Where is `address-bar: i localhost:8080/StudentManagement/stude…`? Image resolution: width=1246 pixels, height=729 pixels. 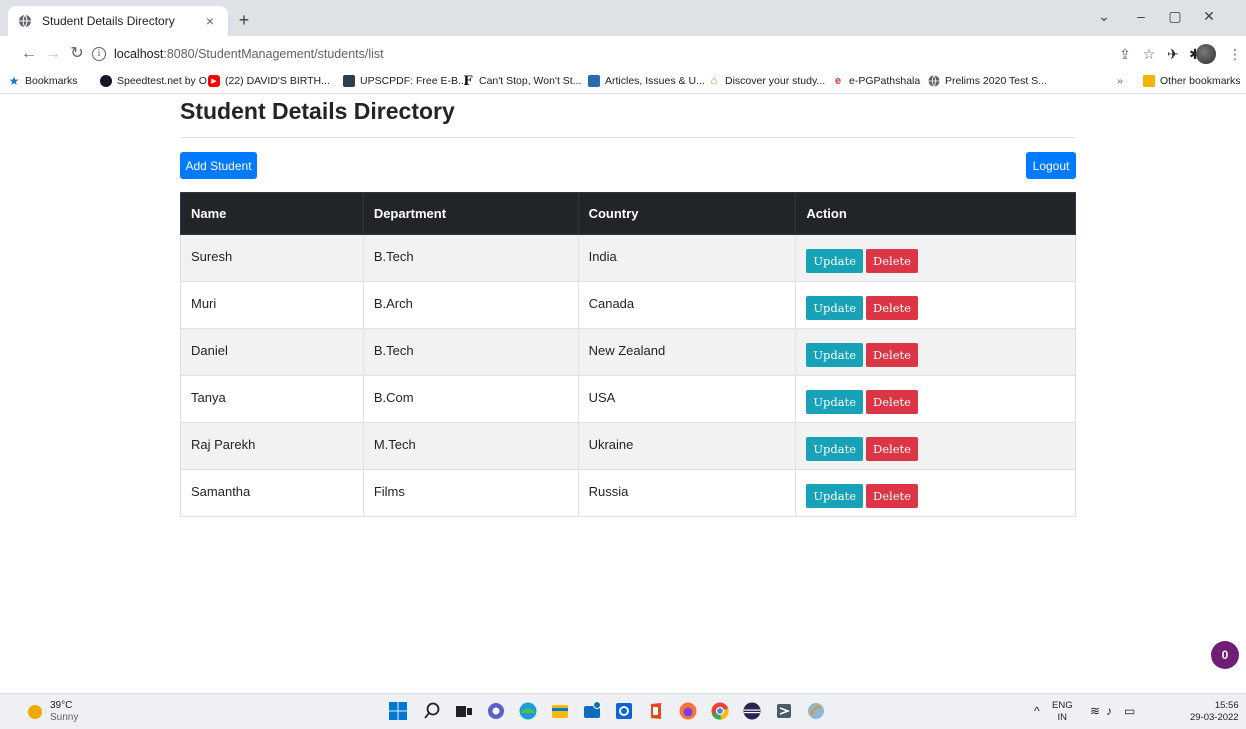
address-bar: i localhost:8080/StudentManagement/stude… is located at coordinates (602, 54).